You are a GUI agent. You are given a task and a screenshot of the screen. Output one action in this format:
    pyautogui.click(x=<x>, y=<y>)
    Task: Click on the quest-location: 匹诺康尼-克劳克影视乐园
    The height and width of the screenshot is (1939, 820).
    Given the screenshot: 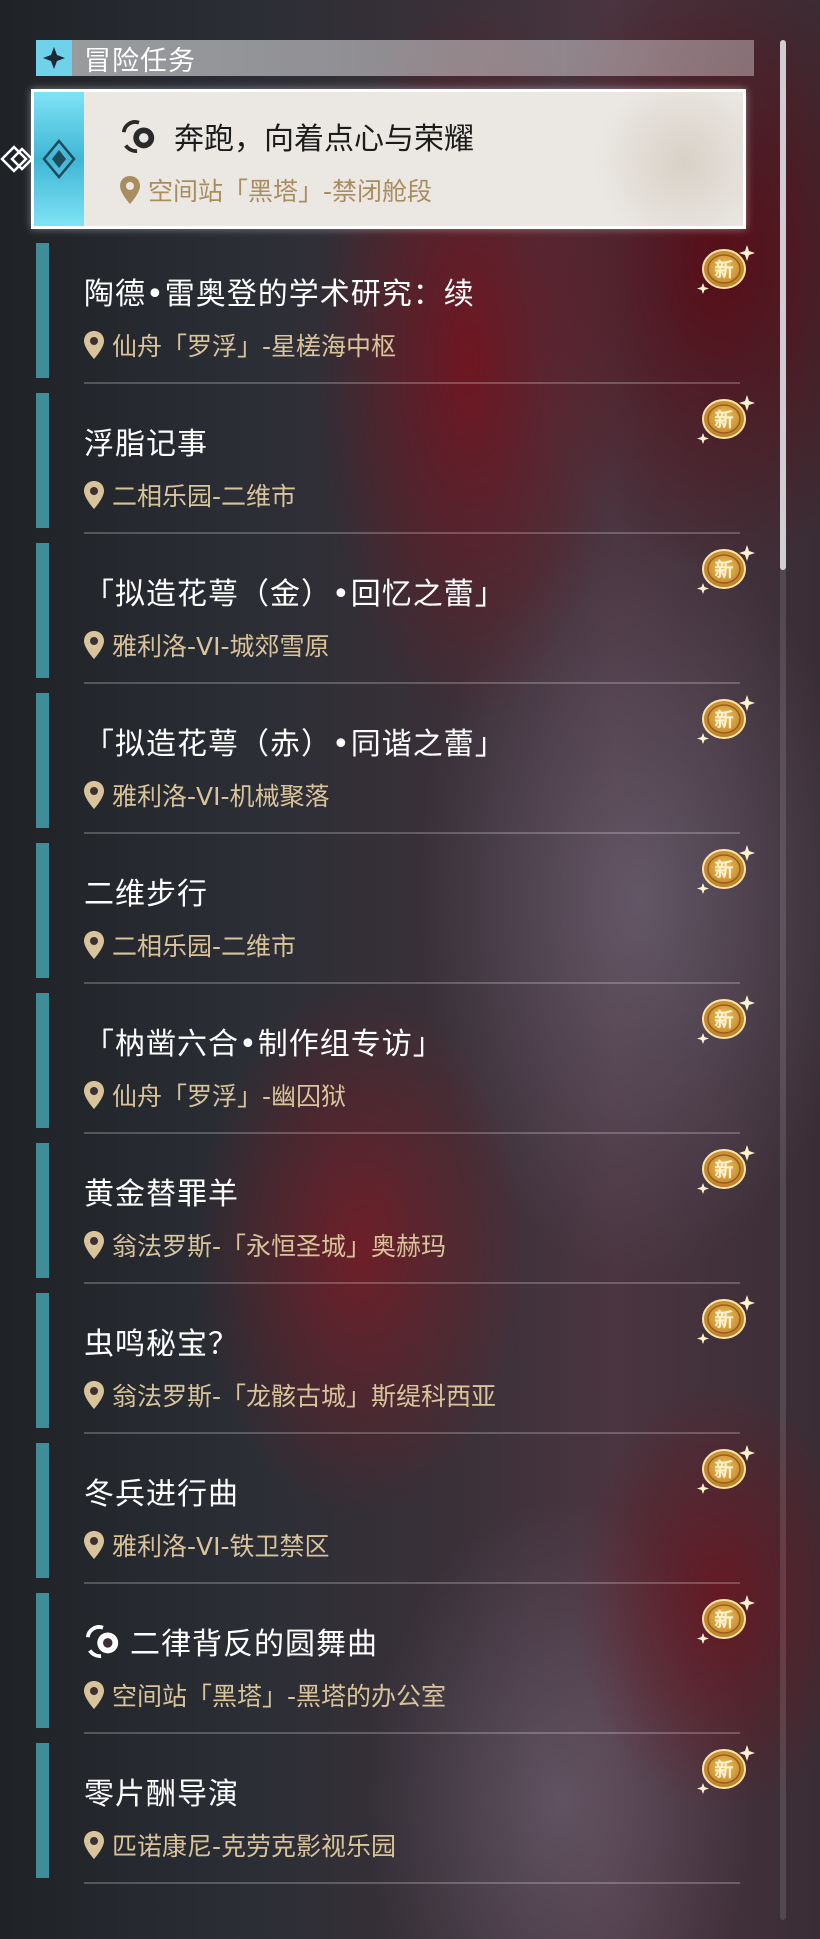 What is the action you would take?
    pyautogui.click(x=254, y=1846)
    